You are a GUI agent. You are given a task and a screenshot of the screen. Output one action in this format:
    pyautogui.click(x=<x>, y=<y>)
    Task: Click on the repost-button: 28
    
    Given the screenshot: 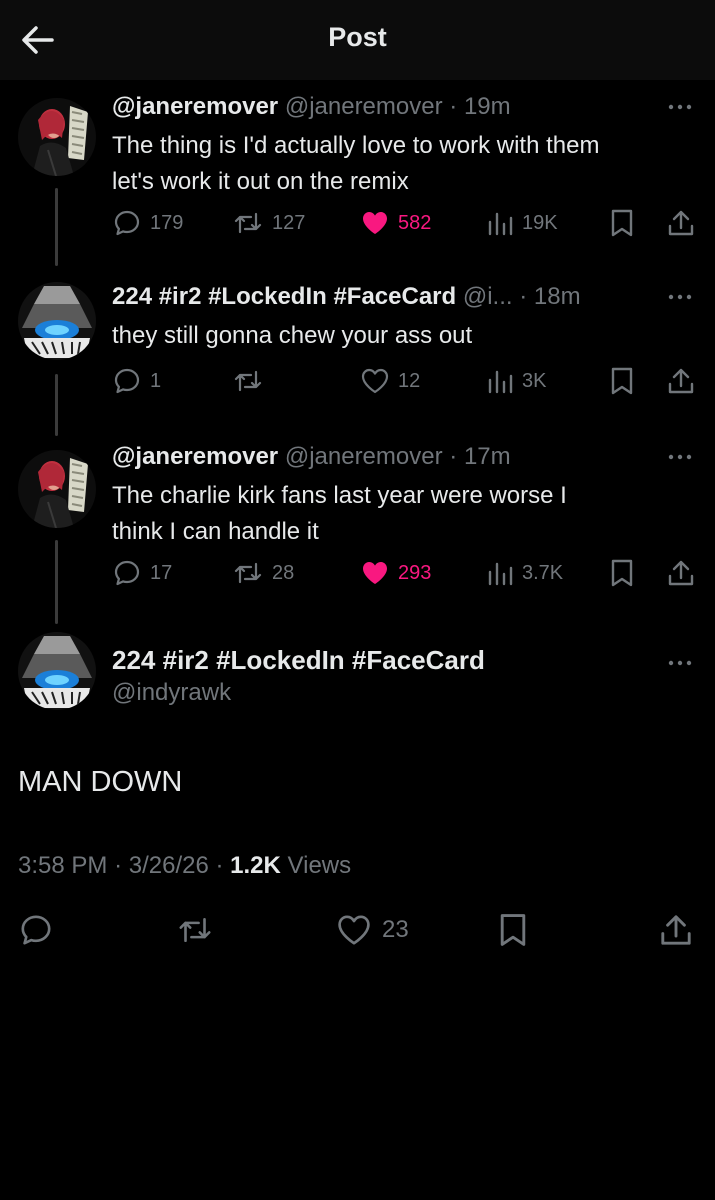 What is the action you would take?
    pyautogui.click(x=263, y=573)
    